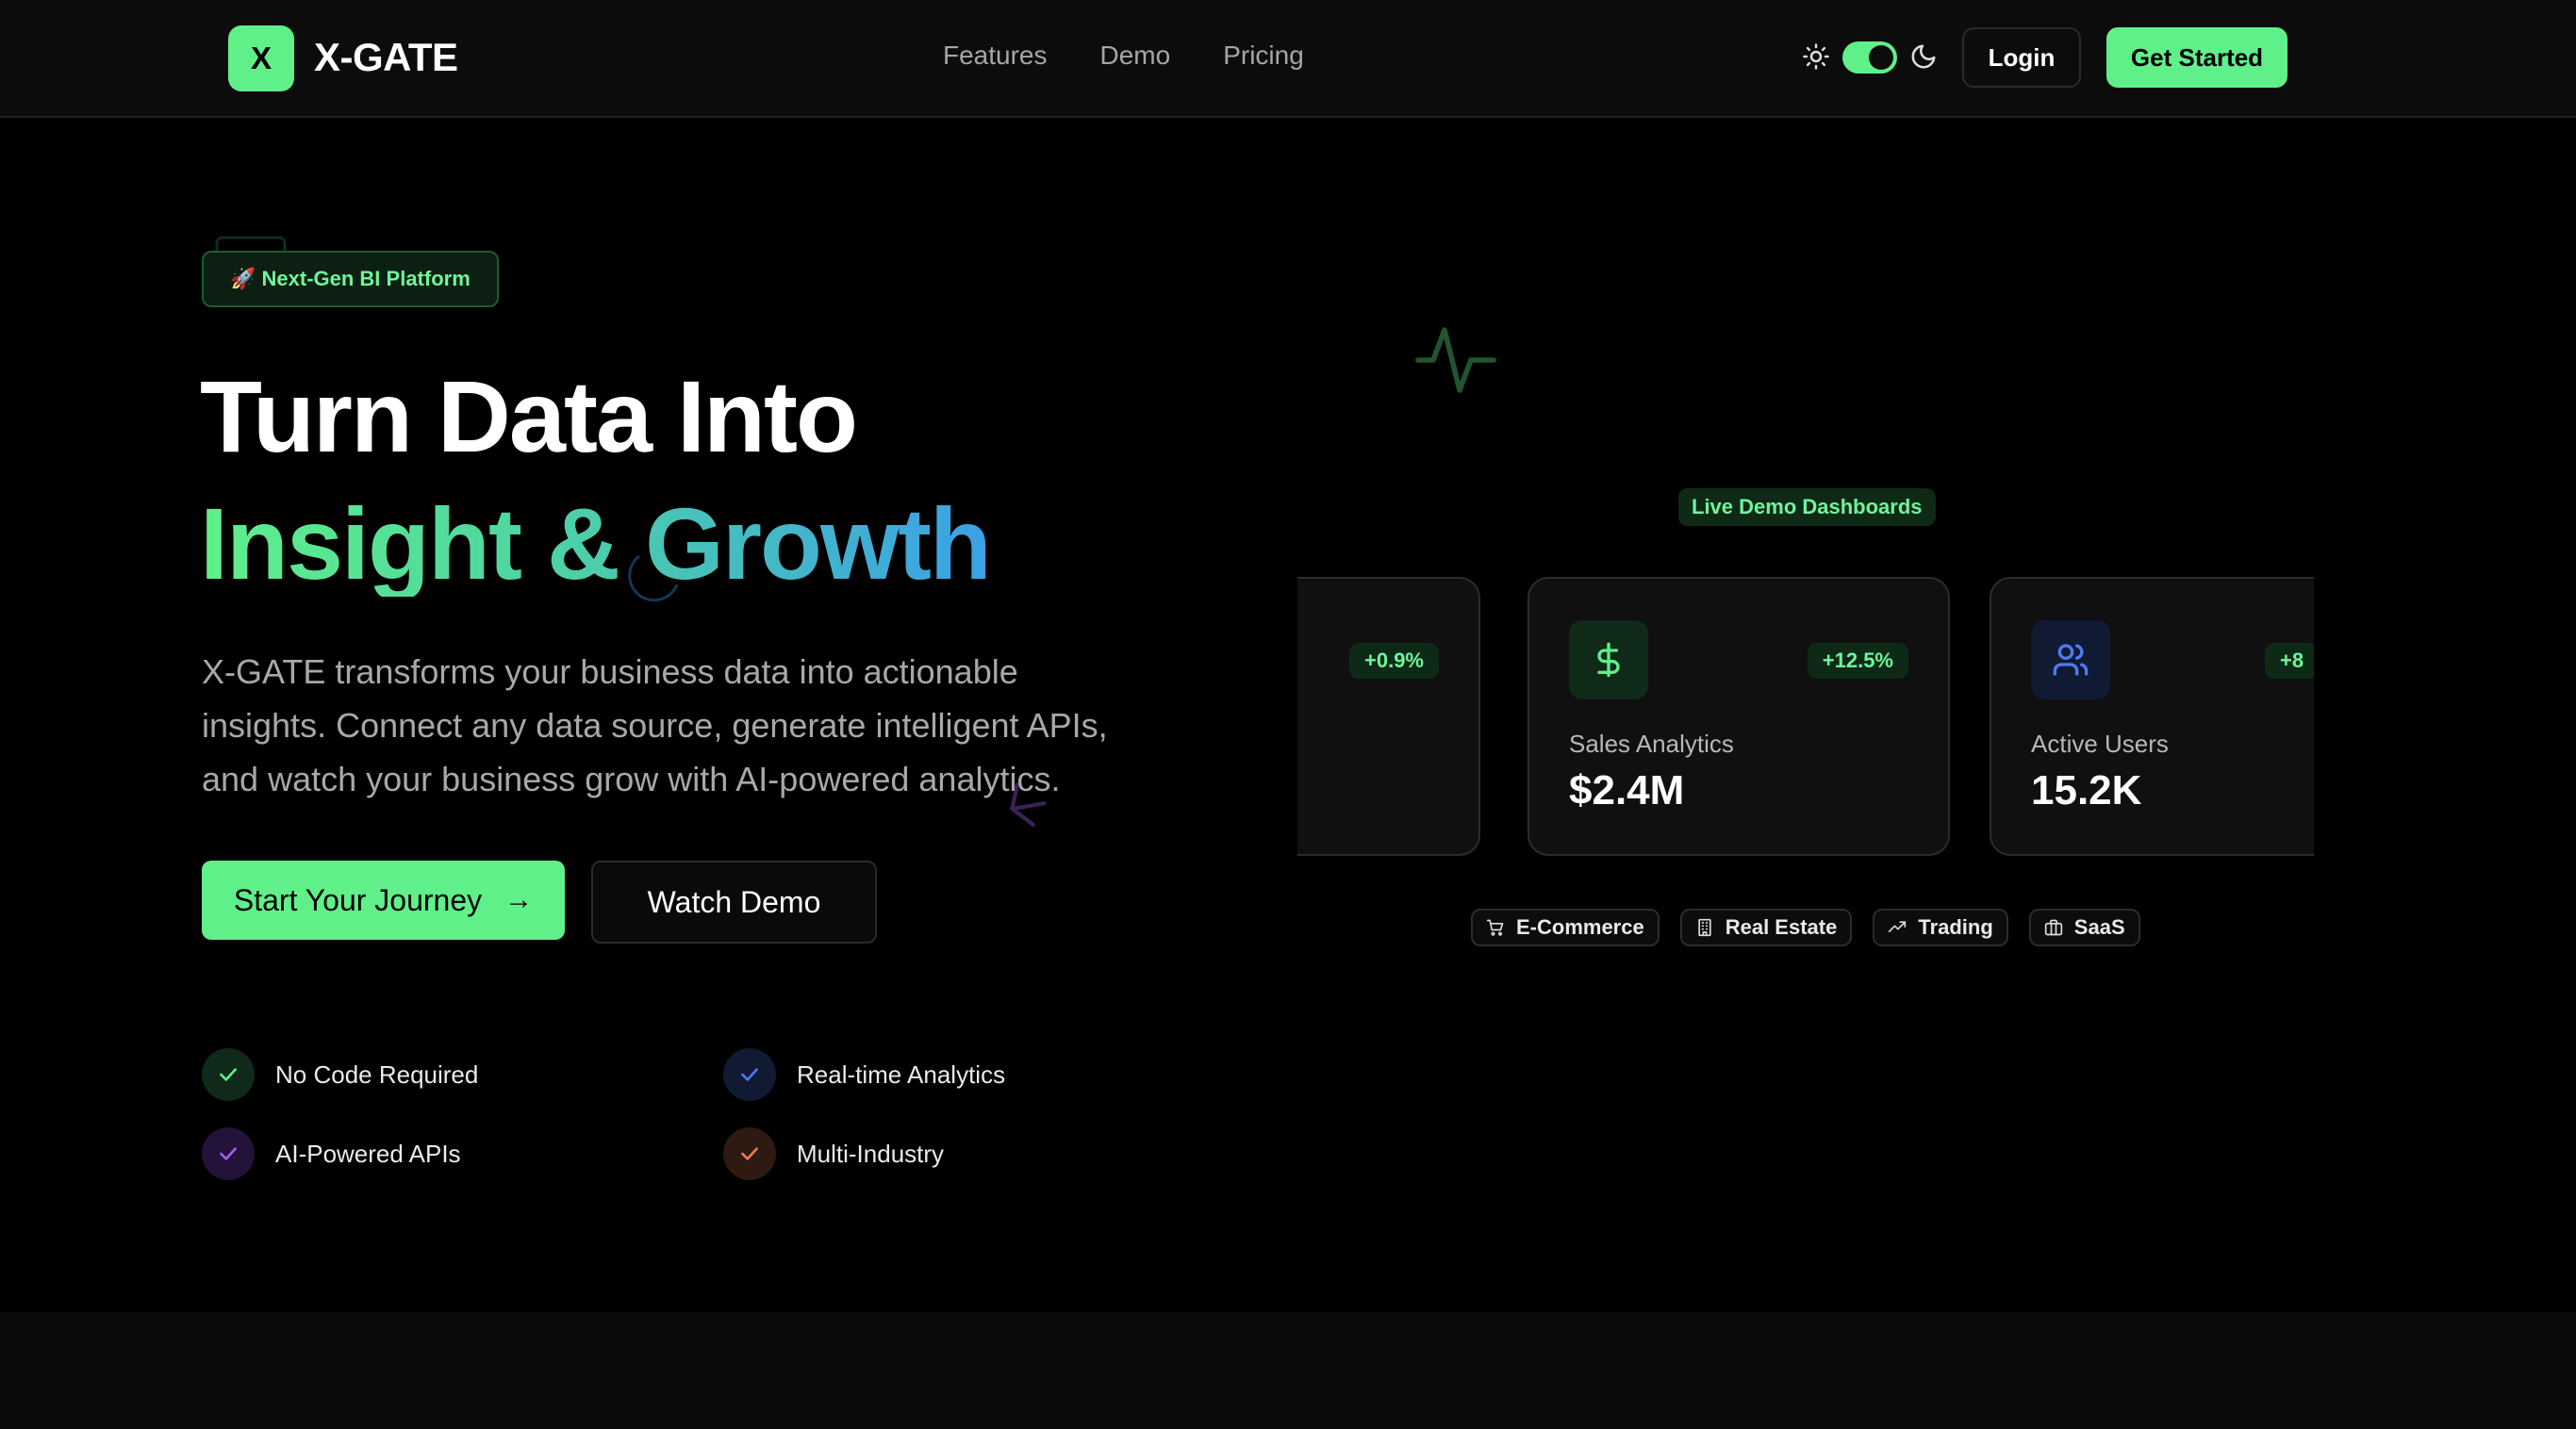 The height and width of the screenshot is (1429, 2576). Describe the element at coordinates (871, 1154) in the screenshot. I see `feature-label: Multi-Industry` at that location.